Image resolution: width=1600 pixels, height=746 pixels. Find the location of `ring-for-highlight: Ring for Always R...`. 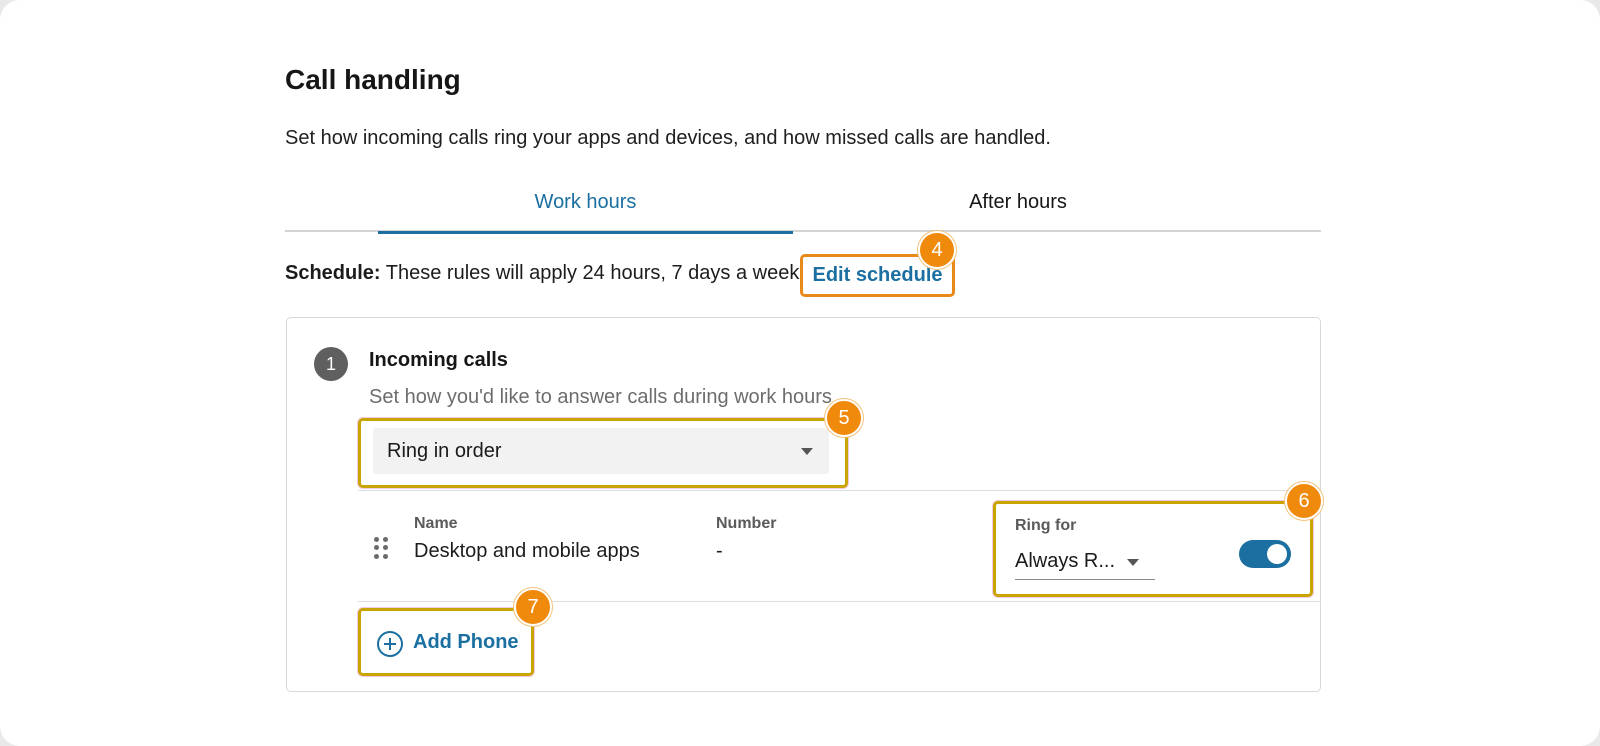

ring-for-highlight: Ring for Always R... is located at coordinates (1153, 549).